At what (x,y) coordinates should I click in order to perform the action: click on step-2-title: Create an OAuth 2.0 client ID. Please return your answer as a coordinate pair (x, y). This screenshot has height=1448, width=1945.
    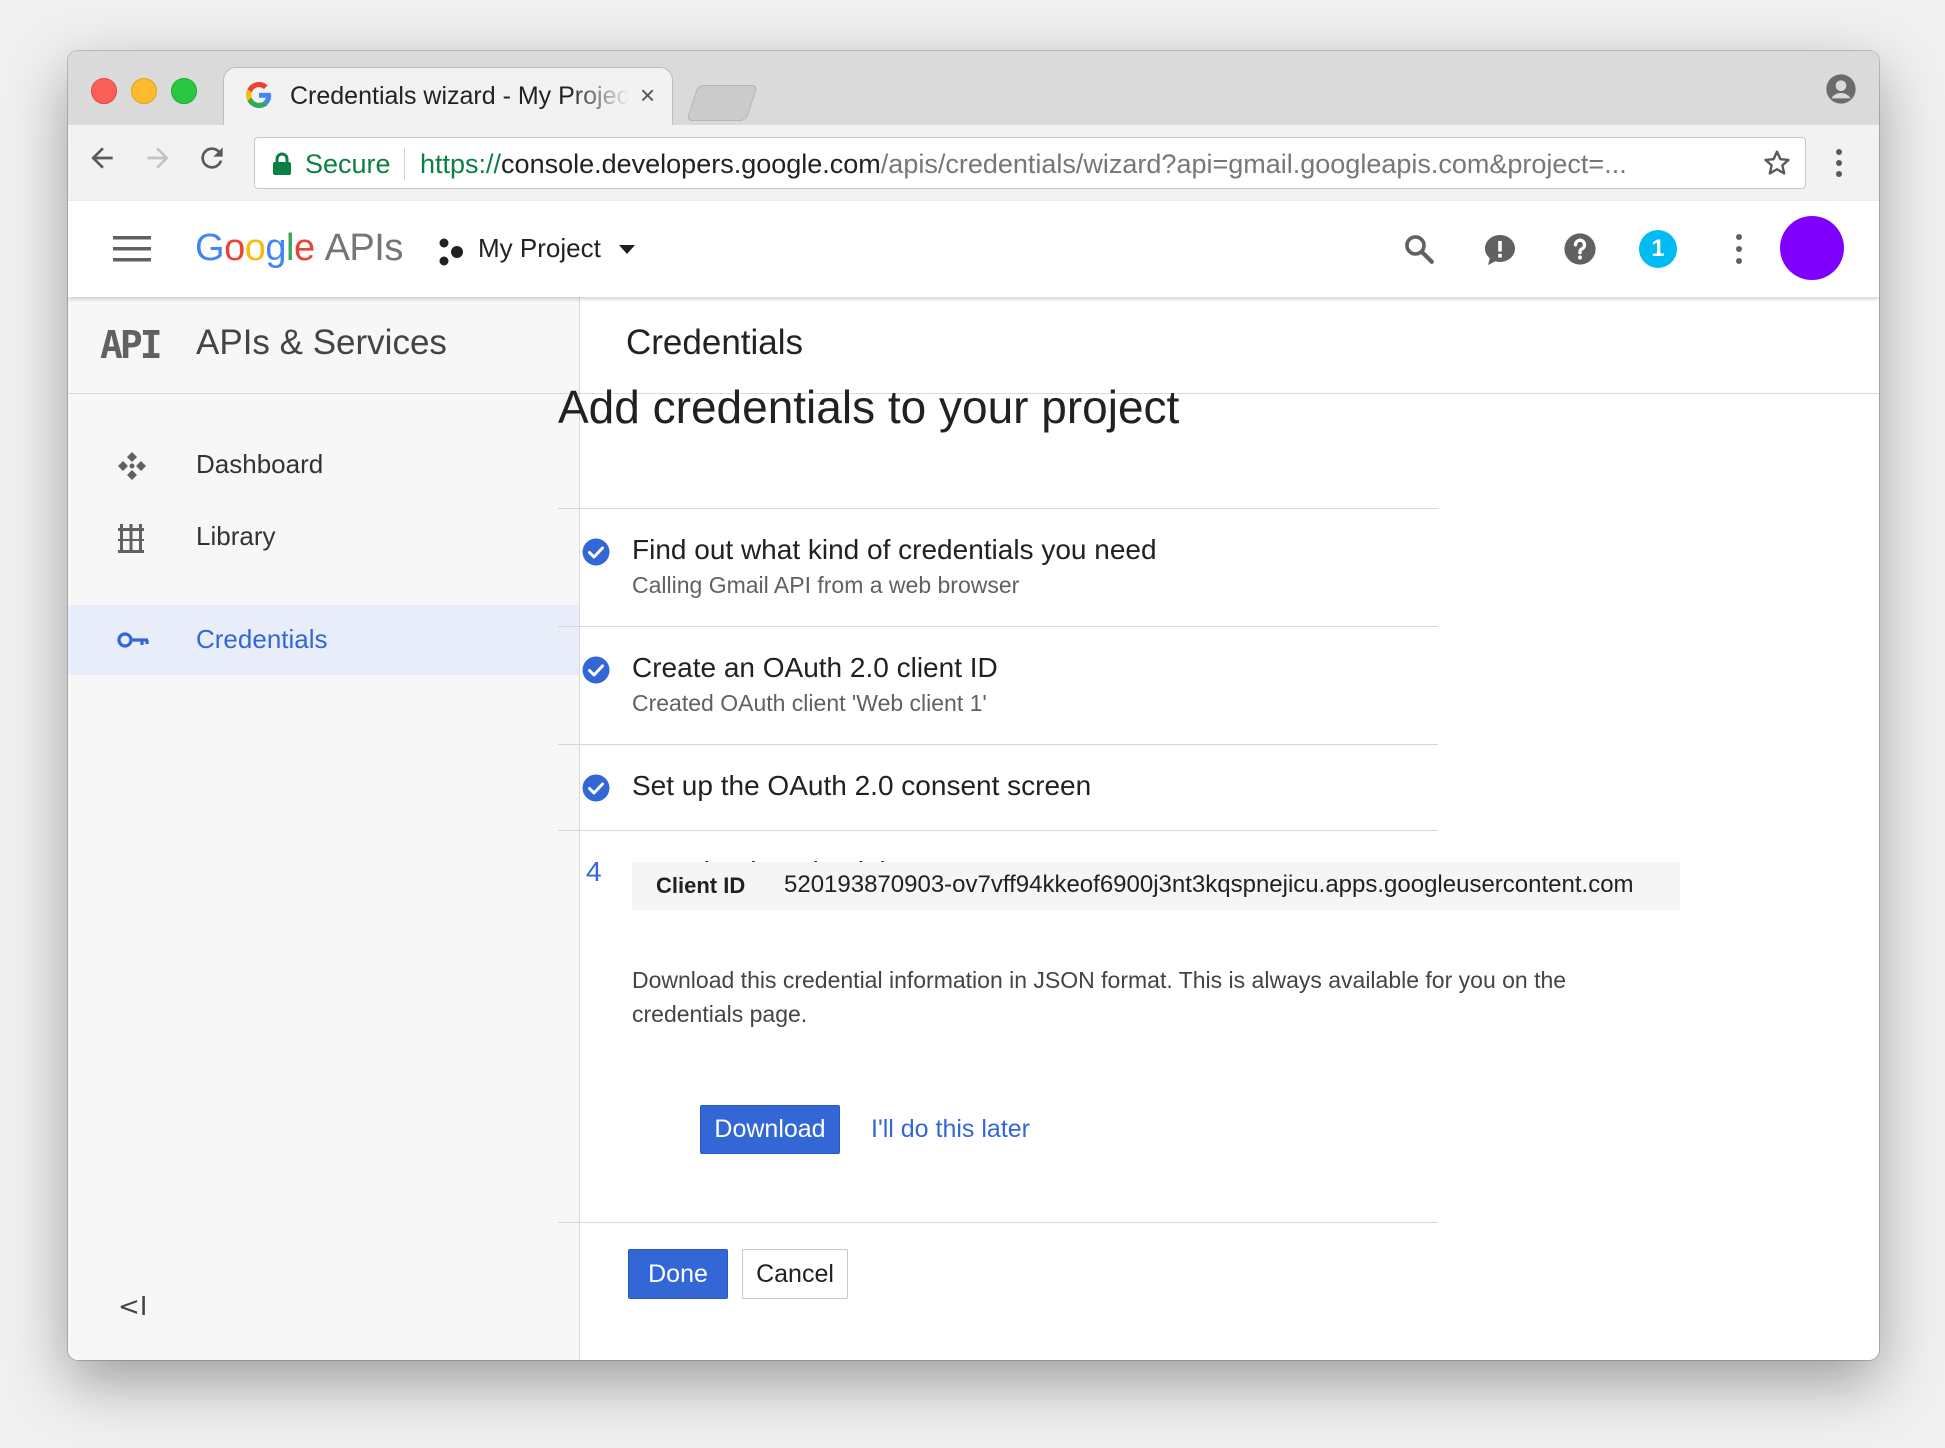
    Looking at the image, I should click on (815, 667).